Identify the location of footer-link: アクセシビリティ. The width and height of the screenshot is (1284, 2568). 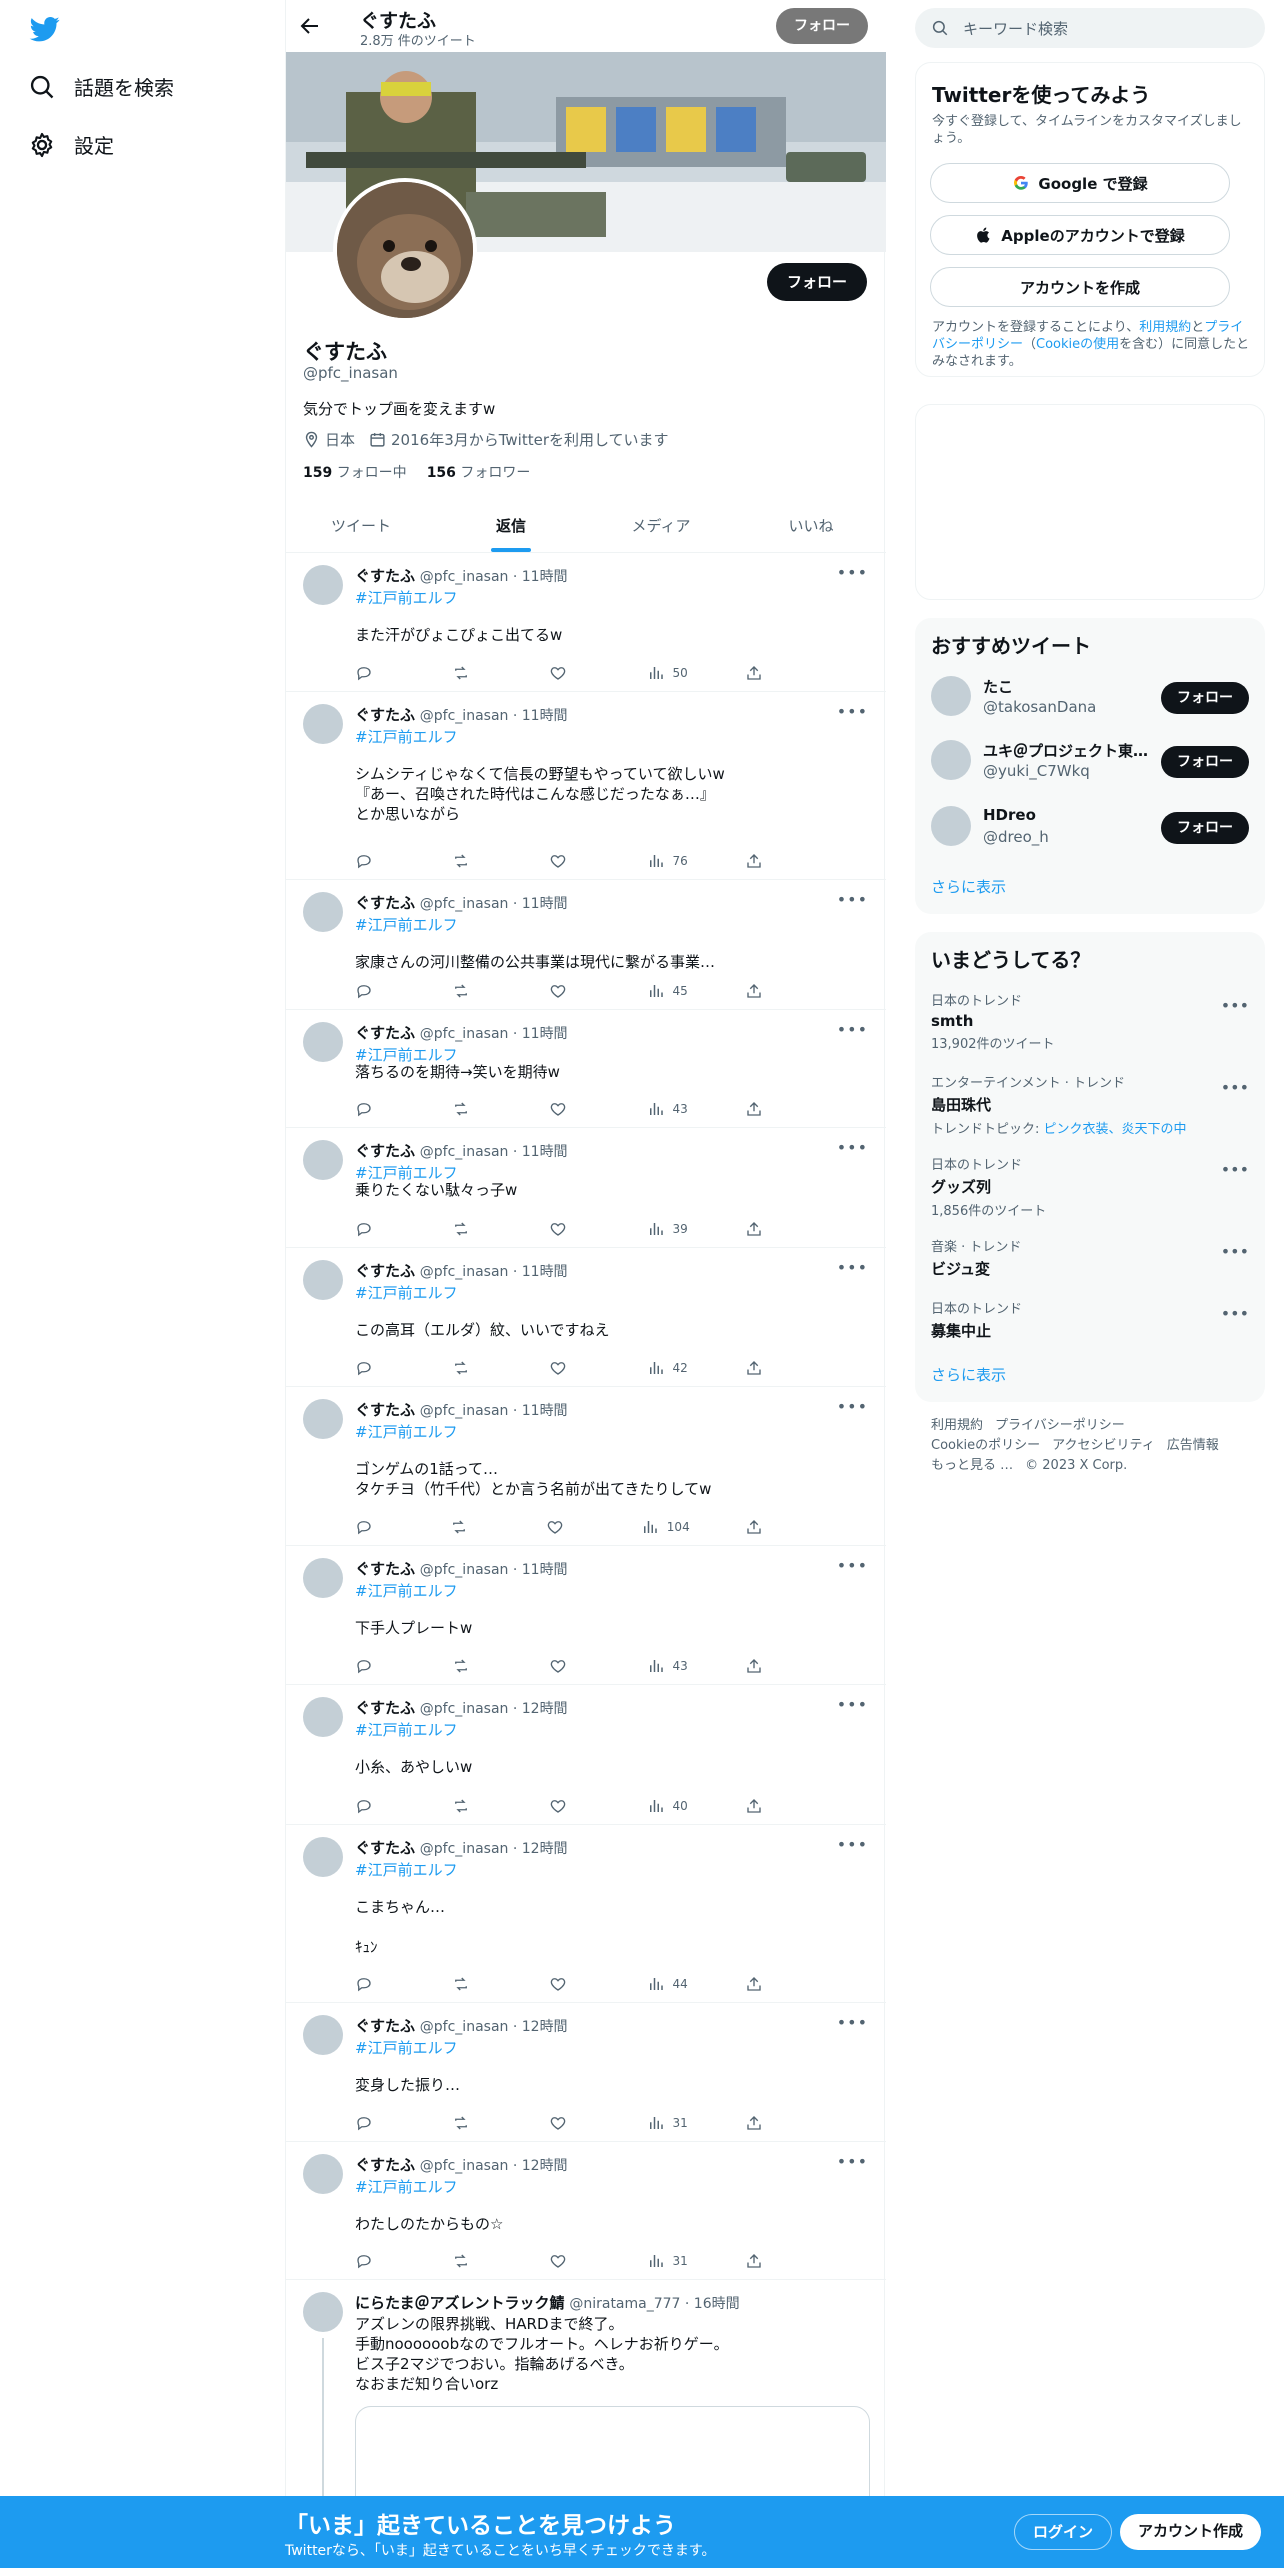
(1103, 1445).